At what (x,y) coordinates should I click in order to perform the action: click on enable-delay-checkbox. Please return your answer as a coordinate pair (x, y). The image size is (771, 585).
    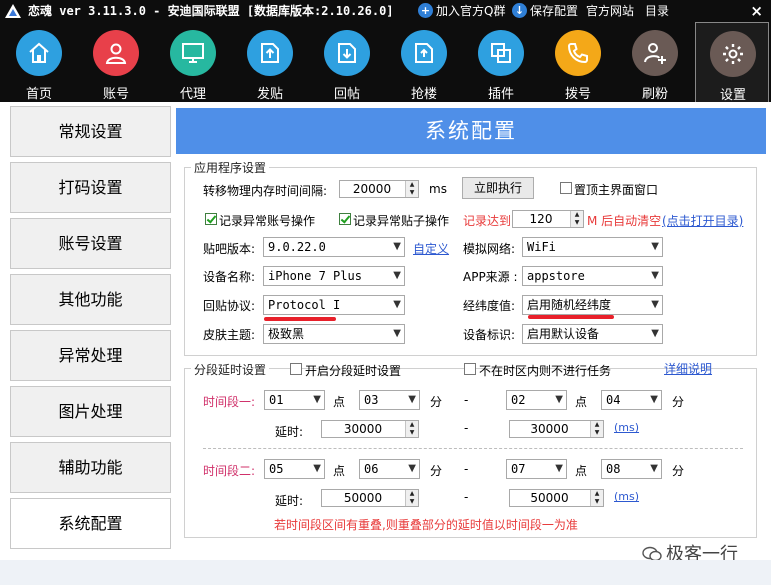
    Looking at the image, I should click on (296, 369).